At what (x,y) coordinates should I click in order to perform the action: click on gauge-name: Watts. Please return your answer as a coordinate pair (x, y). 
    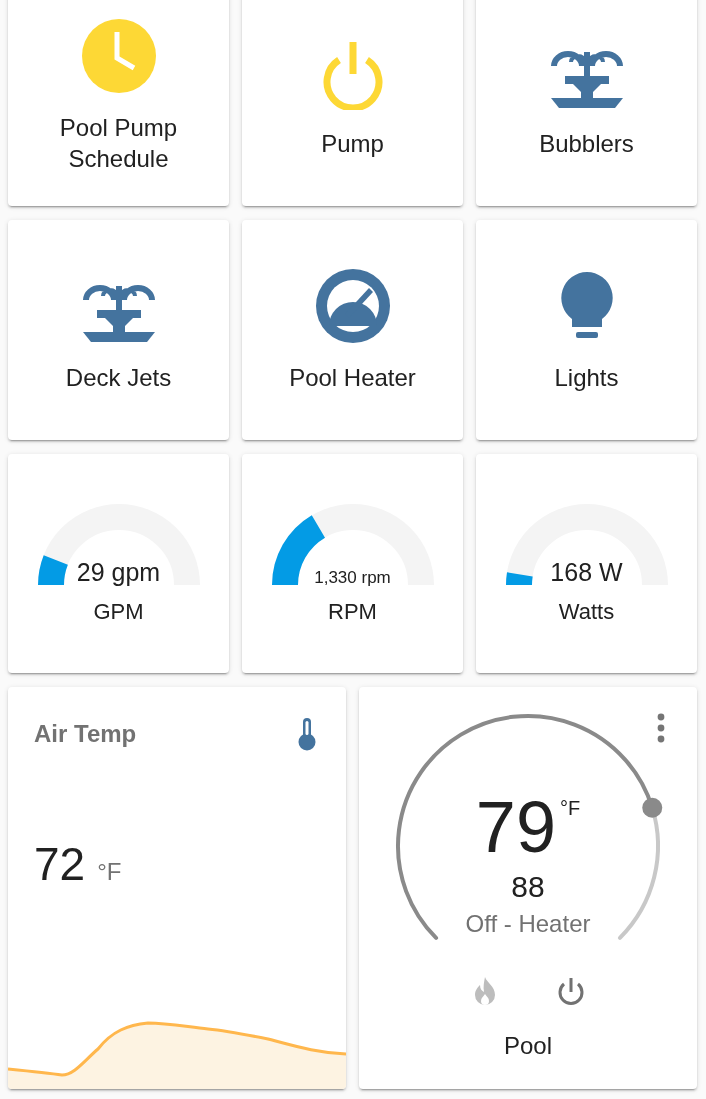
    Looking at the image, I should click on (586, 612).